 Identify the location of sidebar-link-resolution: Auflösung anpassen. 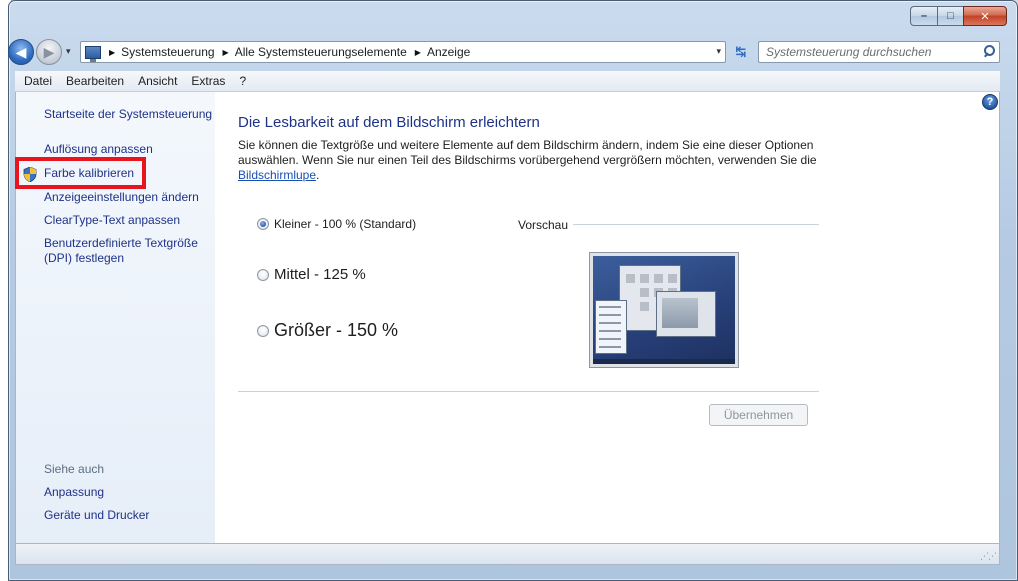
(98, 149).